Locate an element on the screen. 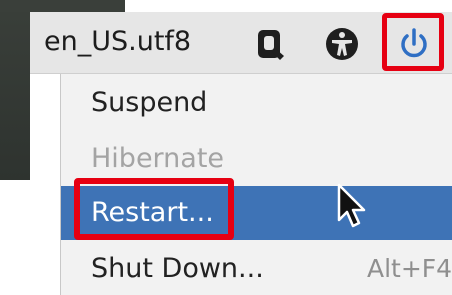 The image size is (452, 295). accessibility-icon is located at coordinates (342, 44).